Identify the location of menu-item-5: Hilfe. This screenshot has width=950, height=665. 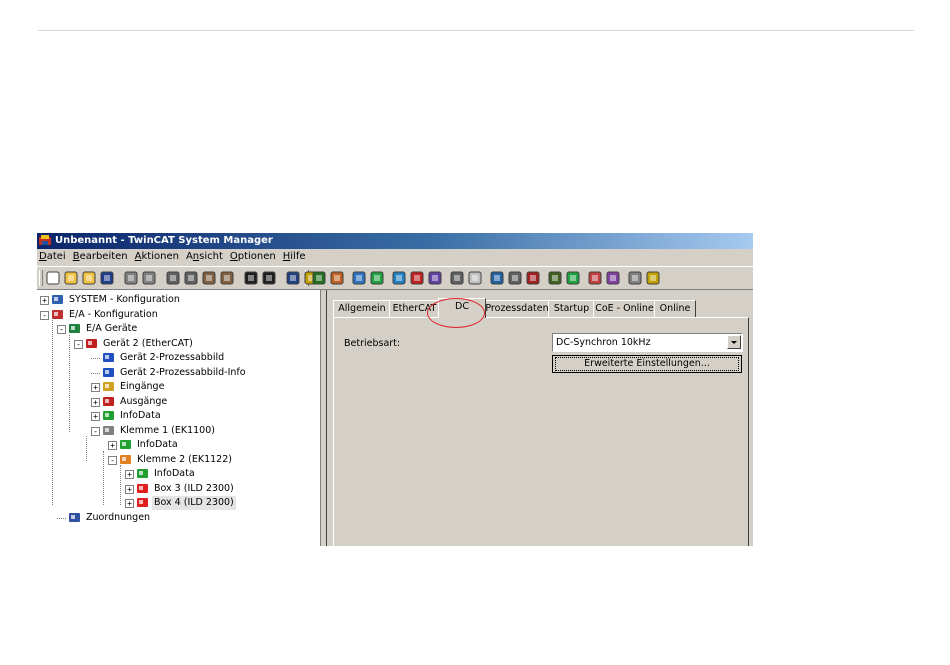
(294, 257).